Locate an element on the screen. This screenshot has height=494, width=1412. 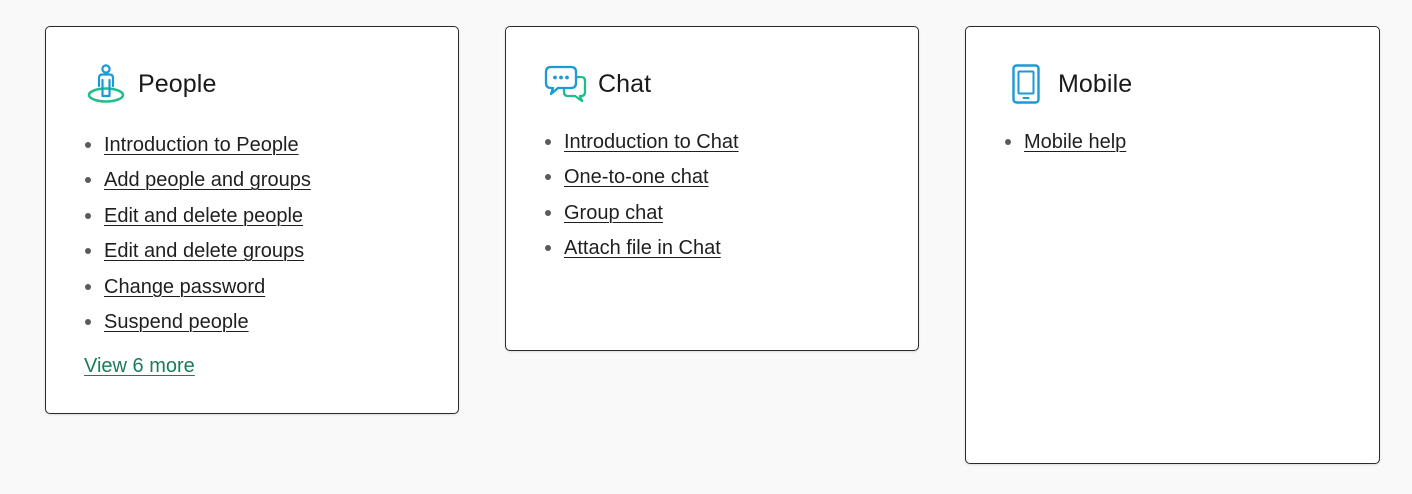
mobile-card-header: Mobile is located at coordinates (1068, 84).